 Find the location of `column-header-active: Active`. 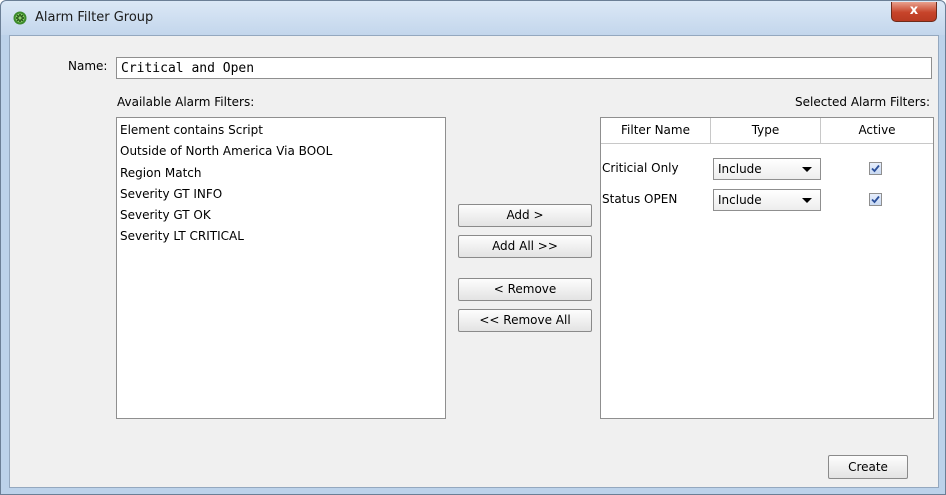

column-header-active: Active is located at coordinates (877, 130).